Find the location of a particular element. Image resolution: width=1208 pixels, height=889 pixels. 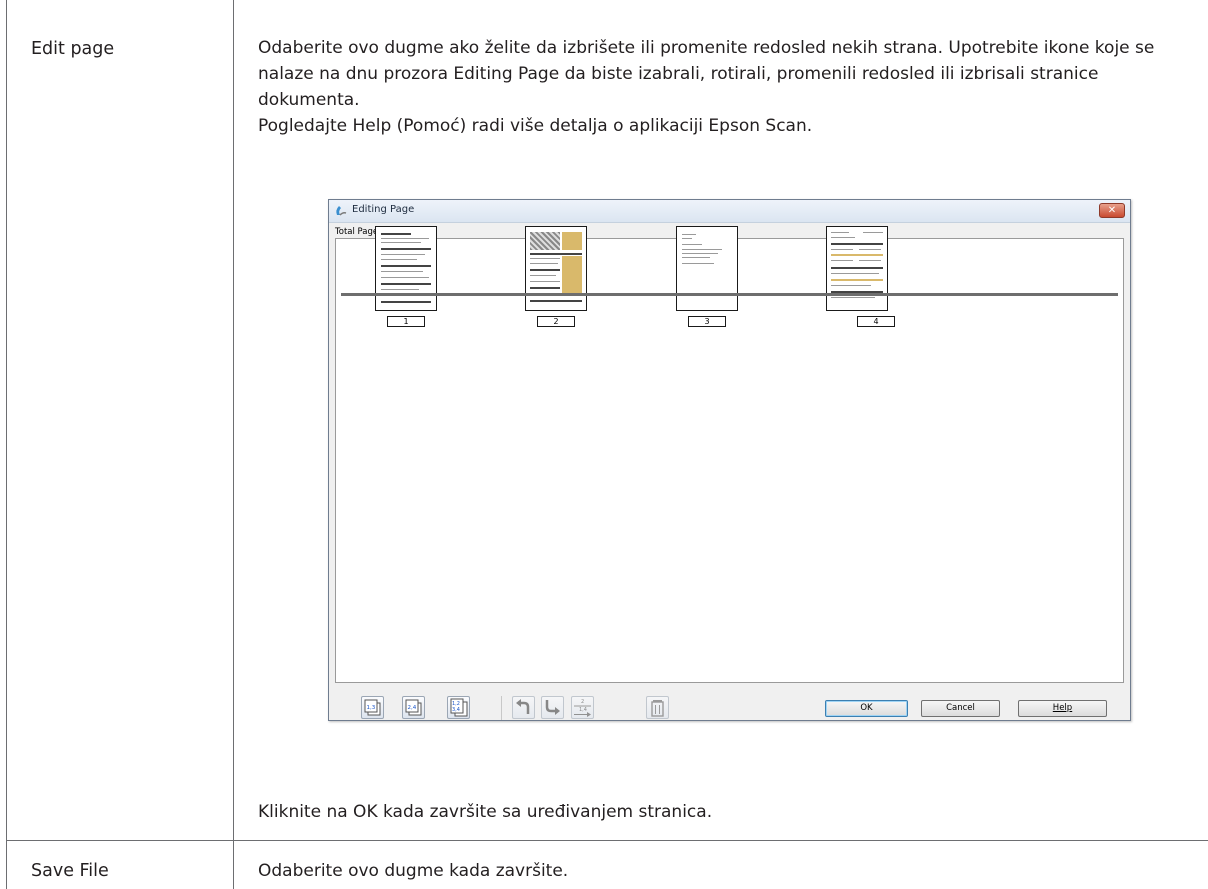

close-icon: ✕ is located at coordinates (1112, 210).